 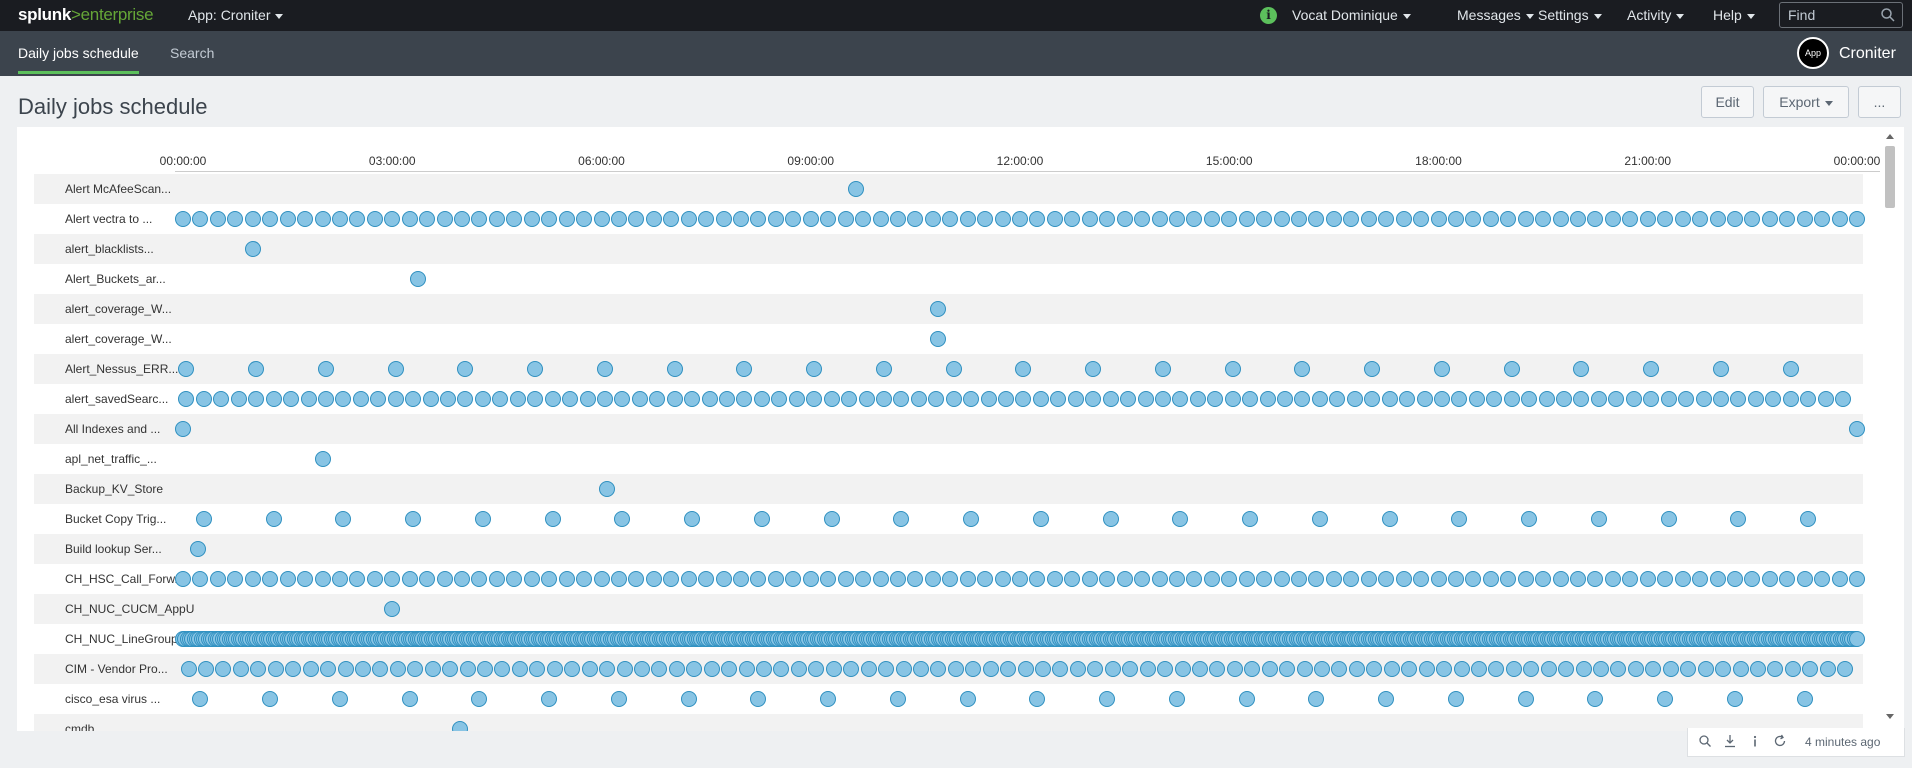 What do you see at coordinates (86, 15) in the screenshot?
I see `splunk-logo: splunk>enterprise` at bounding box center [86, 15].